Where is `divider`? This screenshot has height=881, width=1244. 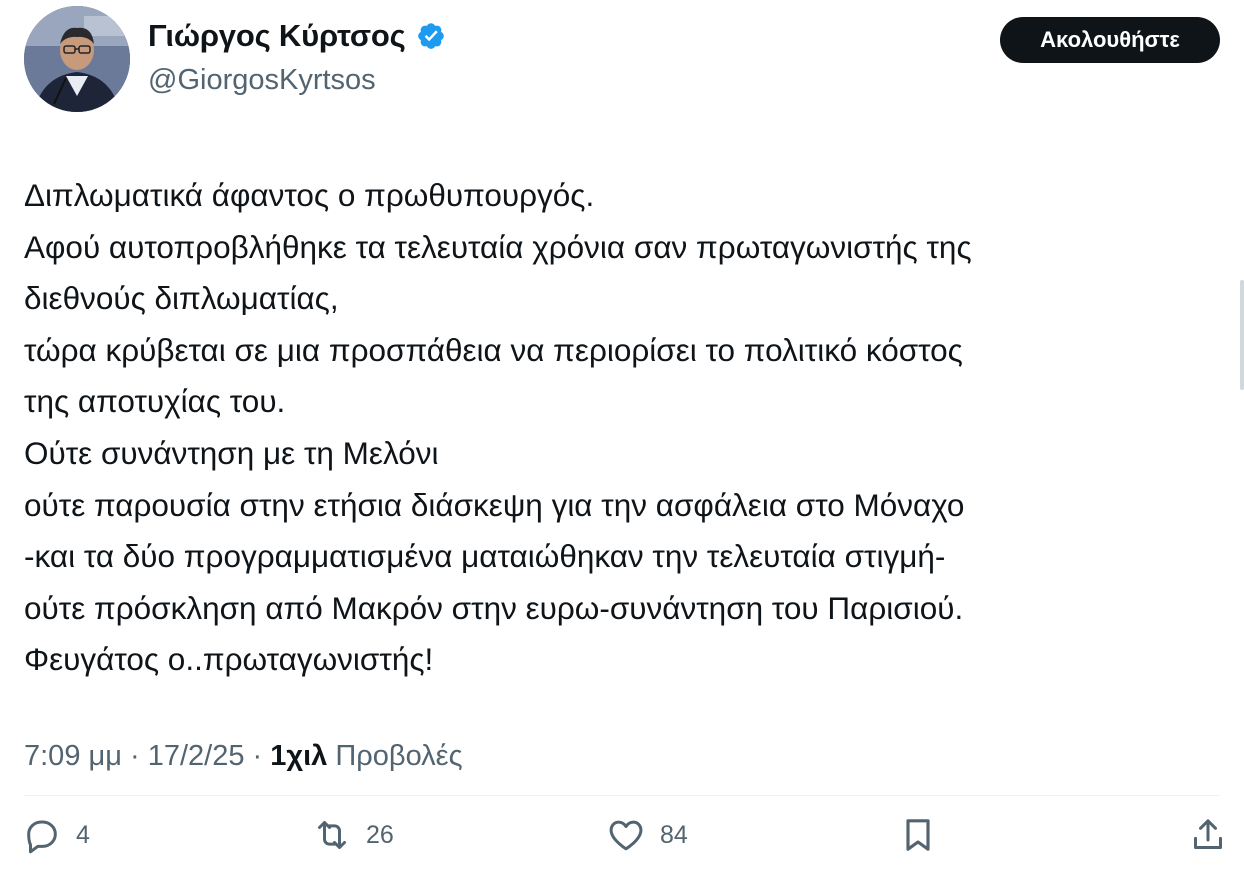
divider is located at coordinates (622, 795).